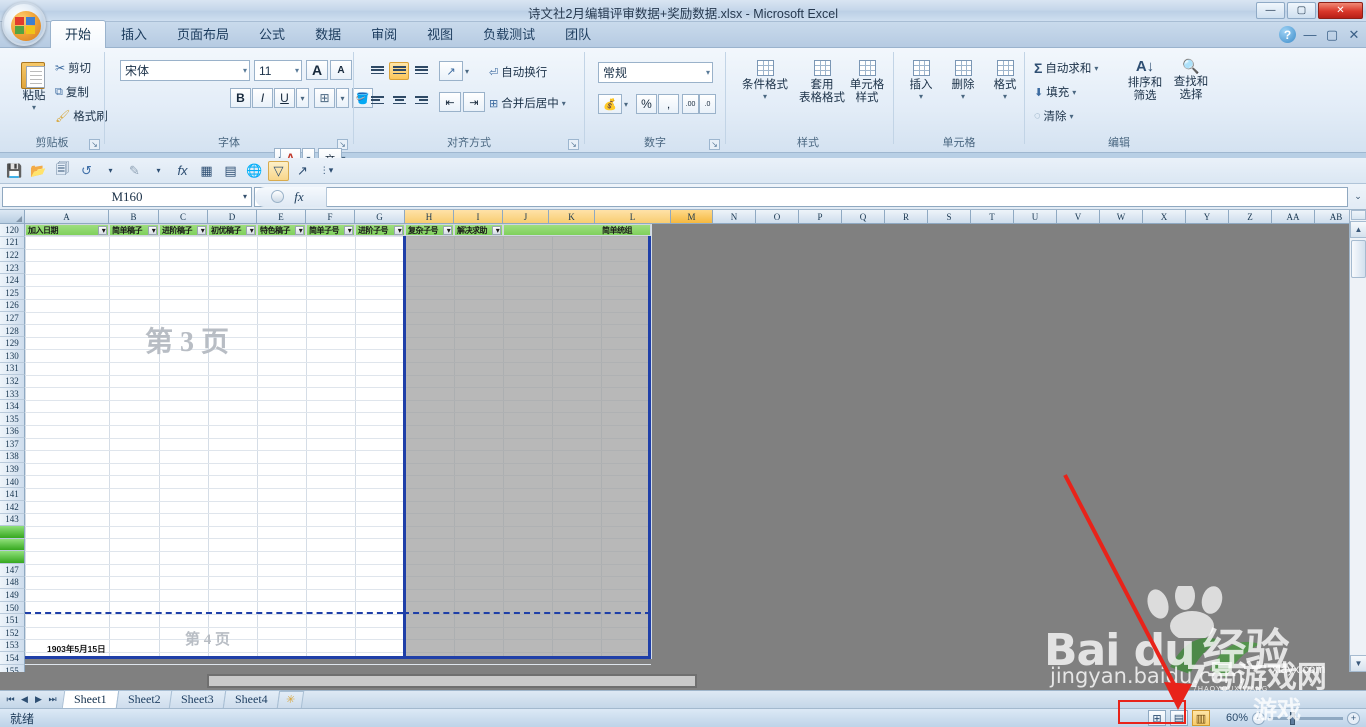 The height and width of the screenshot is (727, 1366). What do you see at coordinates (52, 699) in the screenshot?
I see `last-sheet-button: ⏭` at bounding box center [52, 699].